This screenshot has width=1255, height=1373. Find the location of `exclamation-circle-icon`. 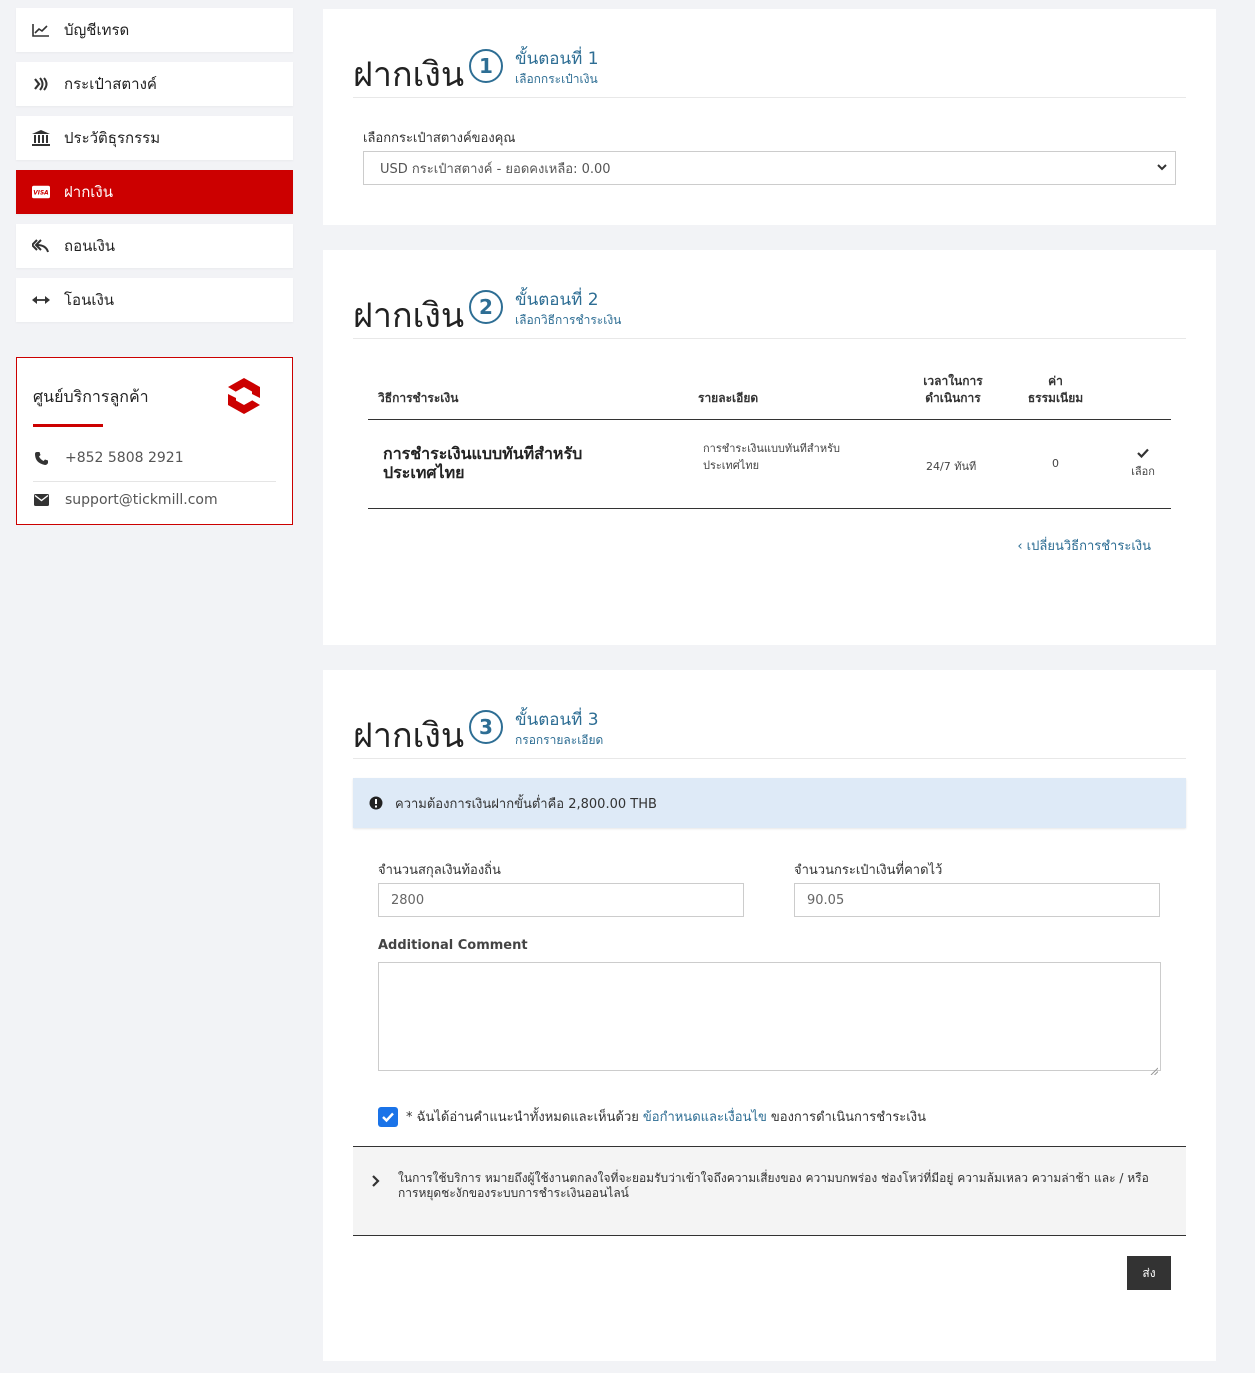

exclamation-circle-icon is located at coordinates (376, 803).